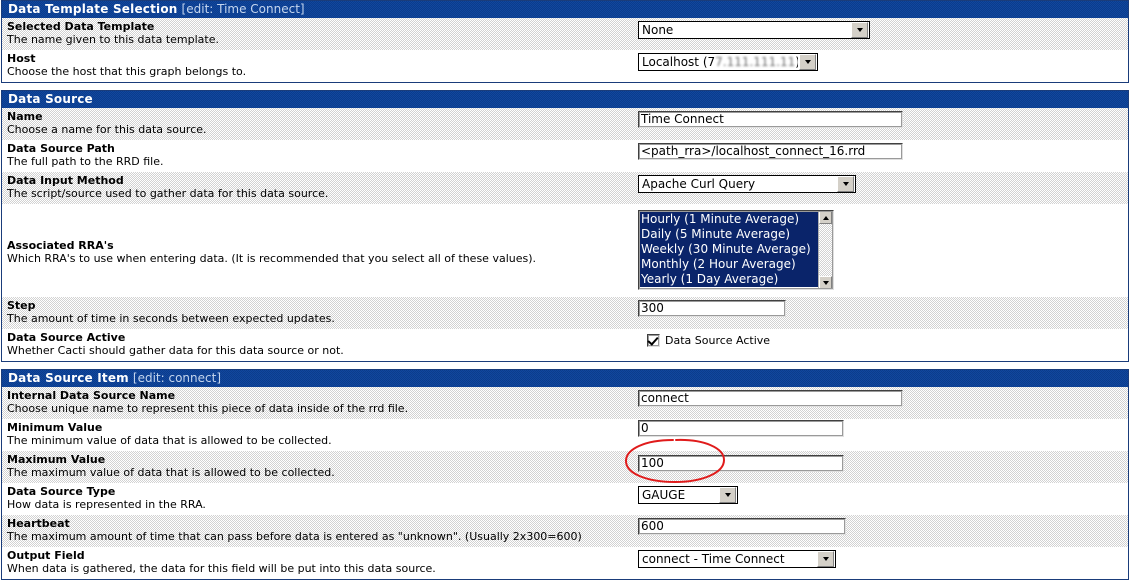 This screenshot has height=580, width=1130. I want to click on list-item: Monthly (2 Hour Average), so click(728, 264).